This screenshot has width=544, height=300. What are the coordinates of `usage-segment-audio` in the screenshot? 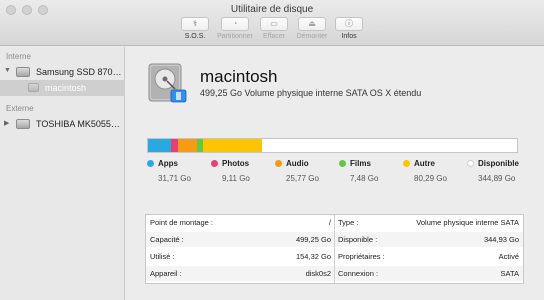 It's located at (187, 145).